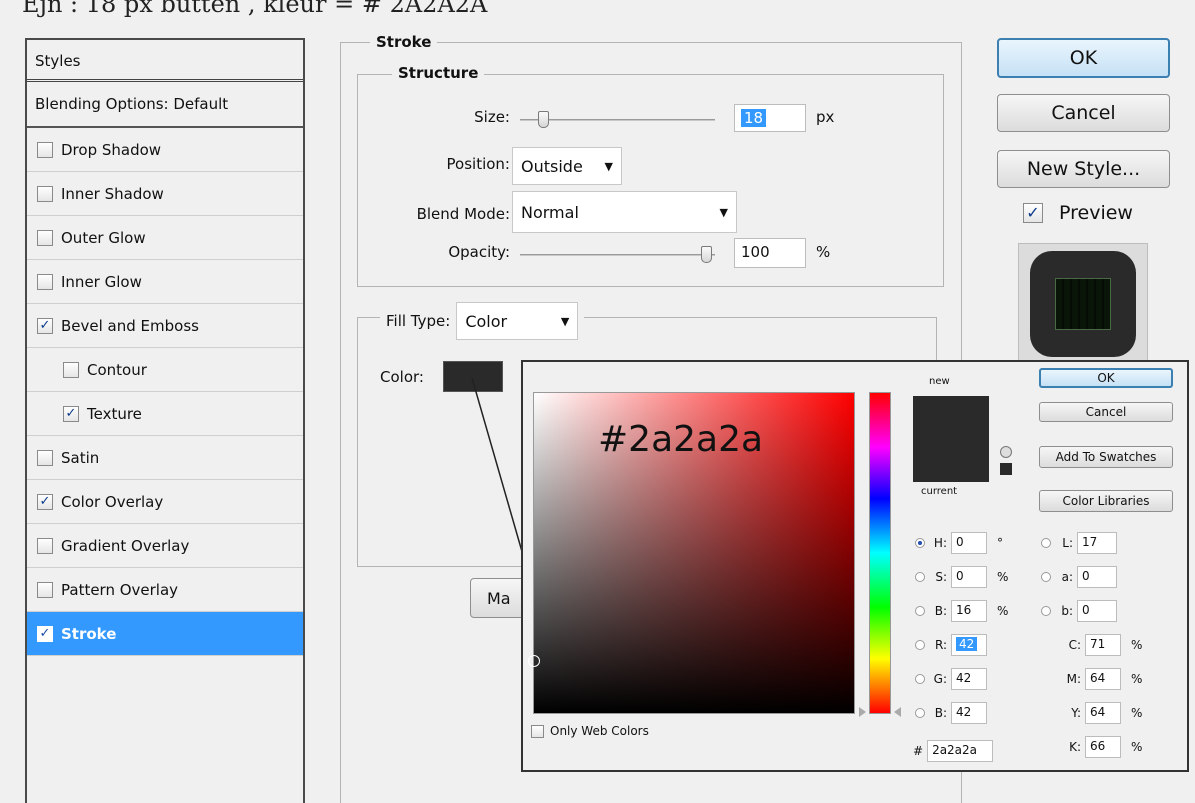  Describe the element at coordinates (165, 590) in the screenshot. I see `style-item-pattern-overlay: Pattern Overlay` at that location.